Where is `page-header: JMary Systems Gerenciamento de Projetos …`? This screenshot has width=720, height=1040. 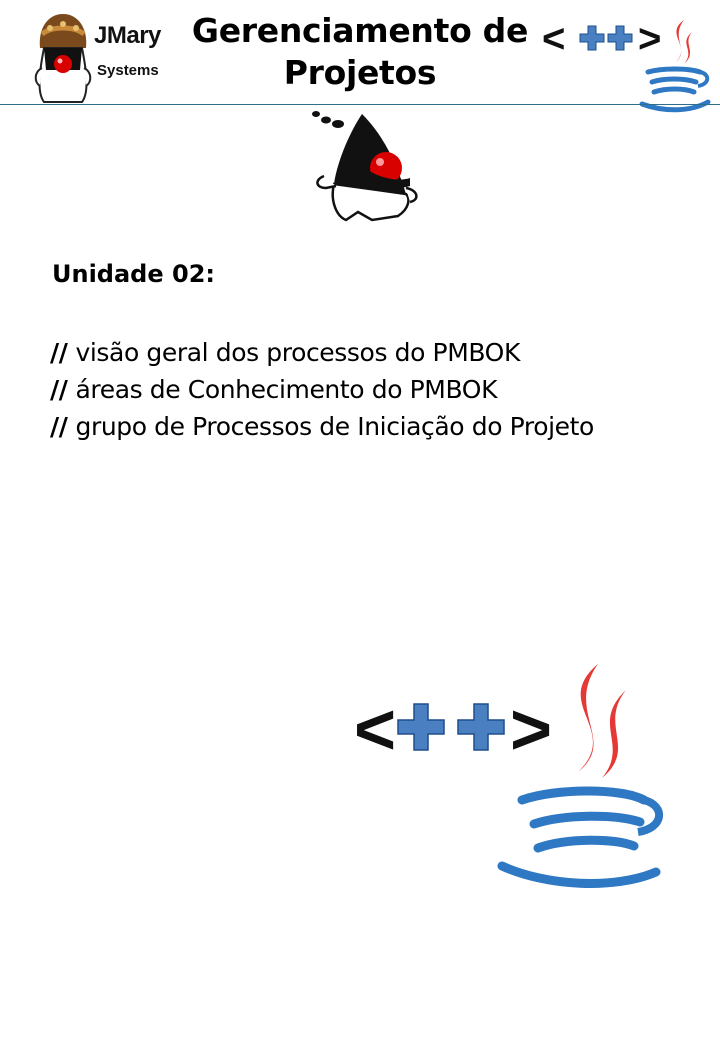
page-header: JMary Systems Gerenciamento de Projetos … is located at coordinates (360, 56).